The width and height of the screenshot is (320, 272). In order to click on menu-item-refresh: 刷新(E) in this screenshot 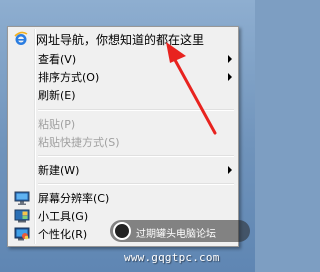, I will do `click(123, 95)`.